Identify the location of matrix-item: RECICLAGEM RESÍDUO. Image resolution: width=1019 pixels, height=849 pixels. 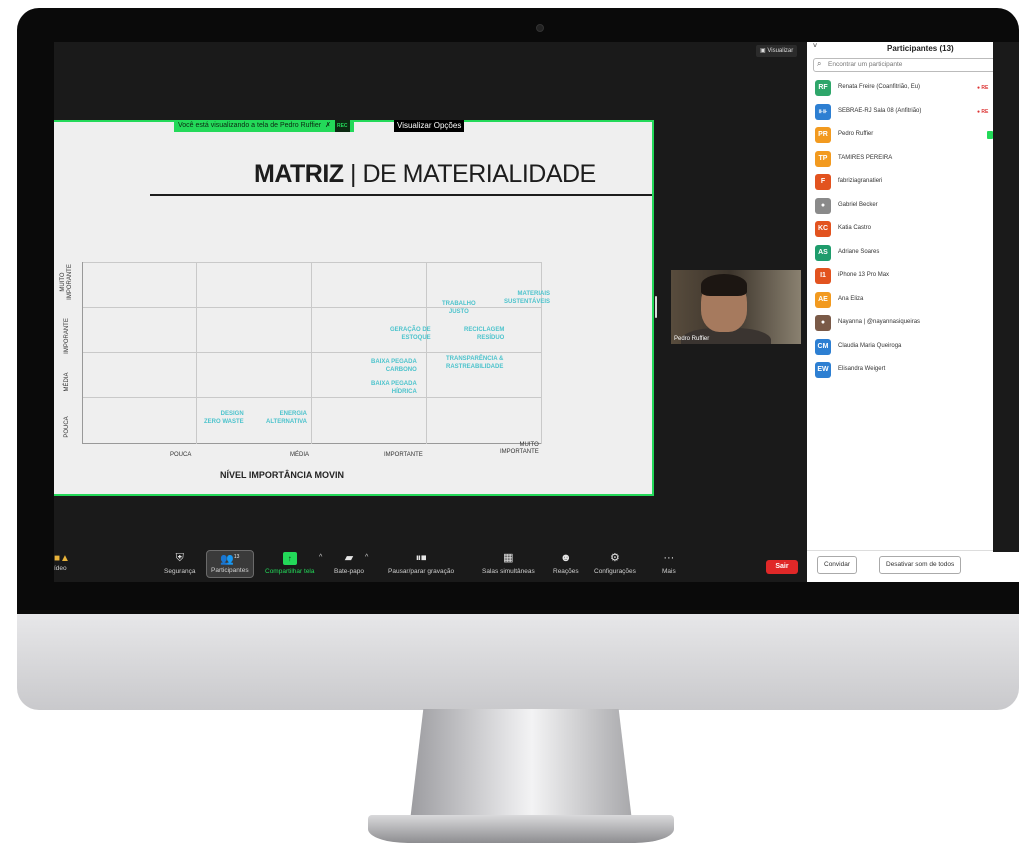
(484, 334).